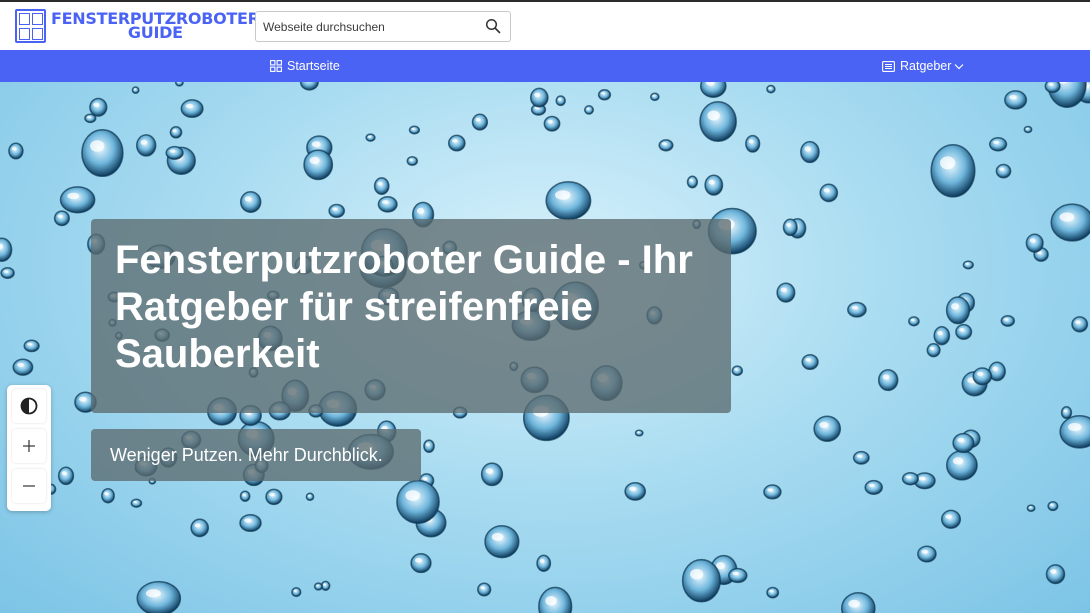 The width and height of the screenshot is (1090, 613). I want to click on contrast-button, so click(29, 406).